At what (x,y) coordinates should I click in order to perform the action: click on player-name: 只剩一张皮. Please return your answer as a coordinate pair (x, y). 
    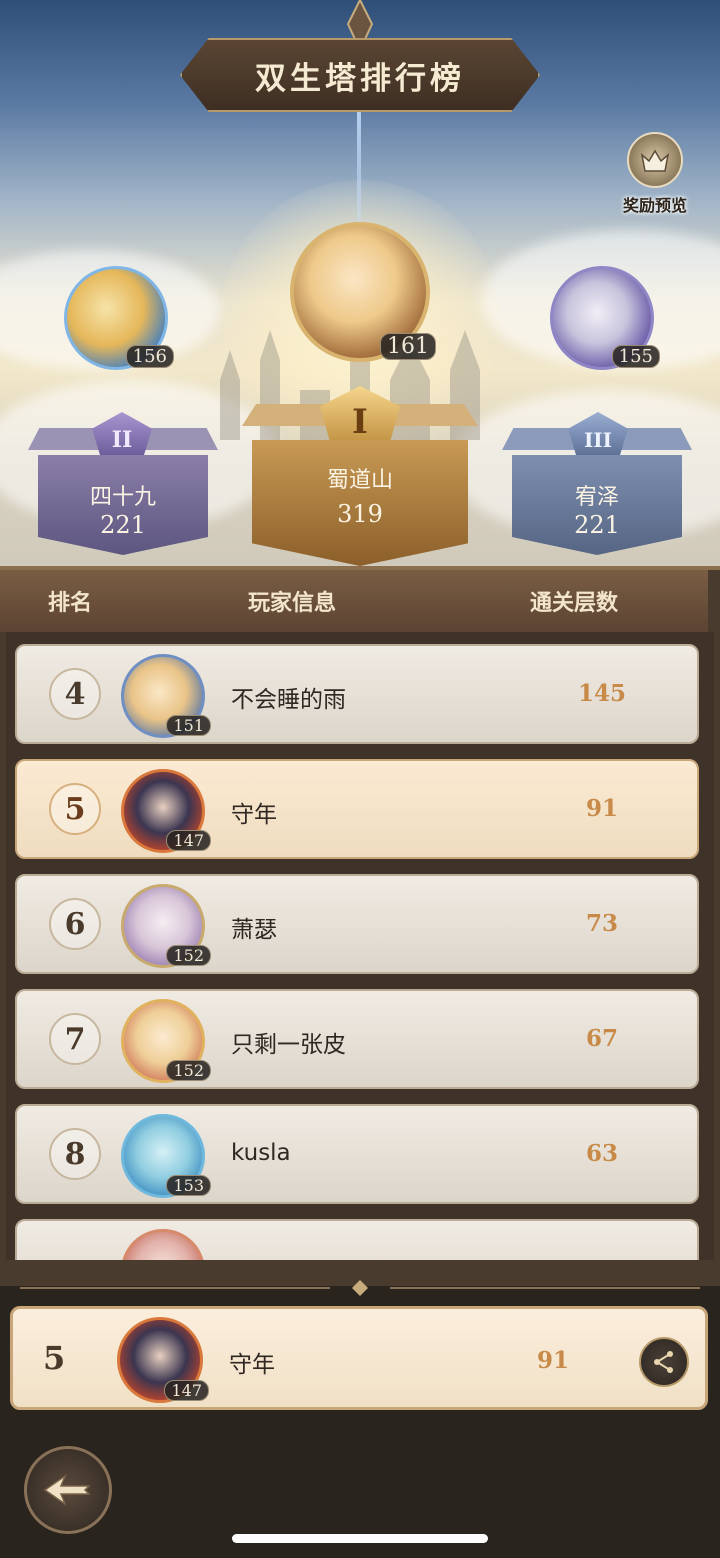
    Looking at the image, I should click on (288, 1045).